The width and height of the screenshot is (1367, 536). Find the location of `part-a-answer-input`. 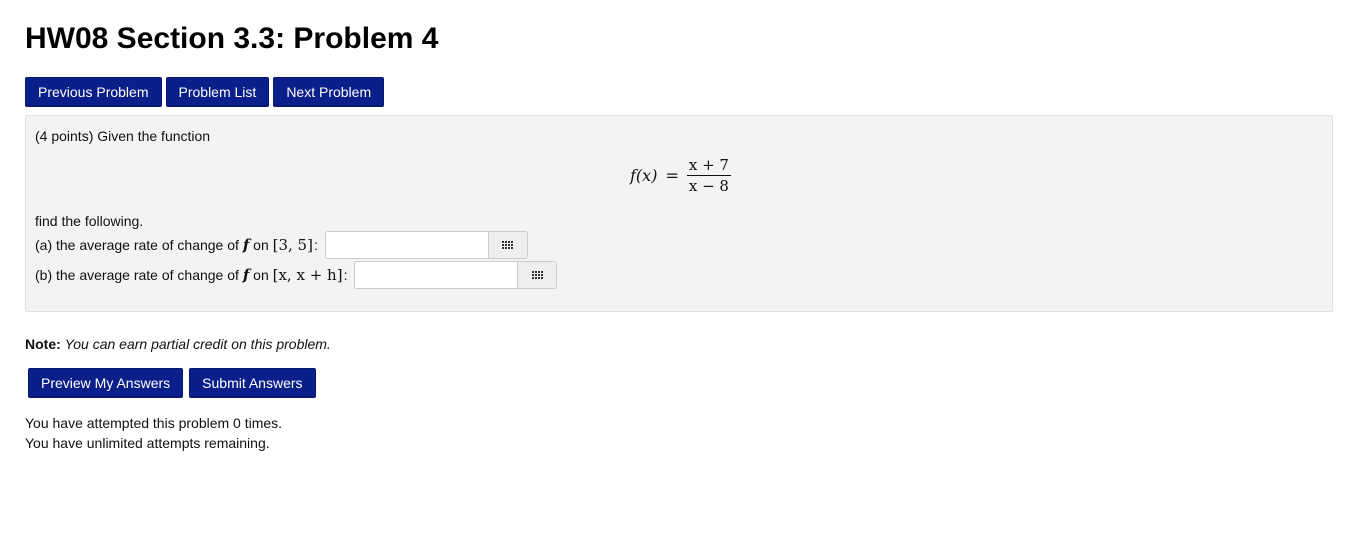

part-a-answer-input is located at coordinates (406, 245).